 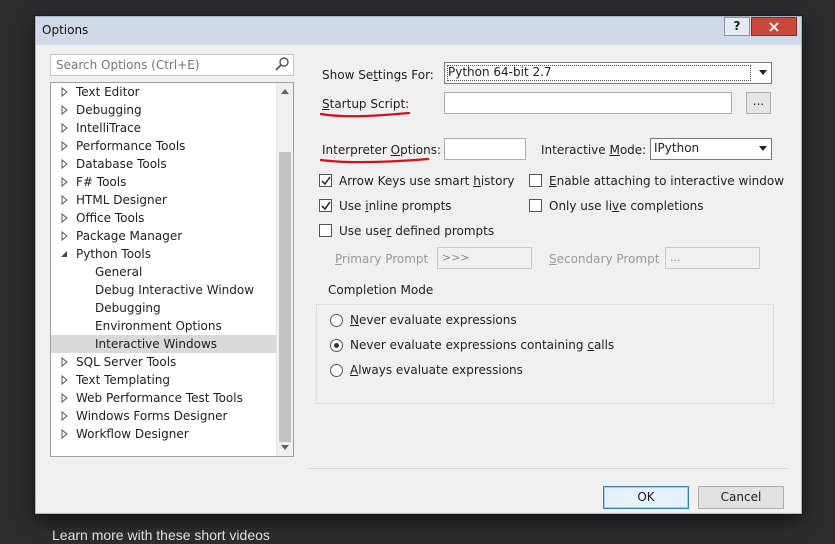 I want to click on radio-never-evaluate-calls, so click(x=336, y=345).